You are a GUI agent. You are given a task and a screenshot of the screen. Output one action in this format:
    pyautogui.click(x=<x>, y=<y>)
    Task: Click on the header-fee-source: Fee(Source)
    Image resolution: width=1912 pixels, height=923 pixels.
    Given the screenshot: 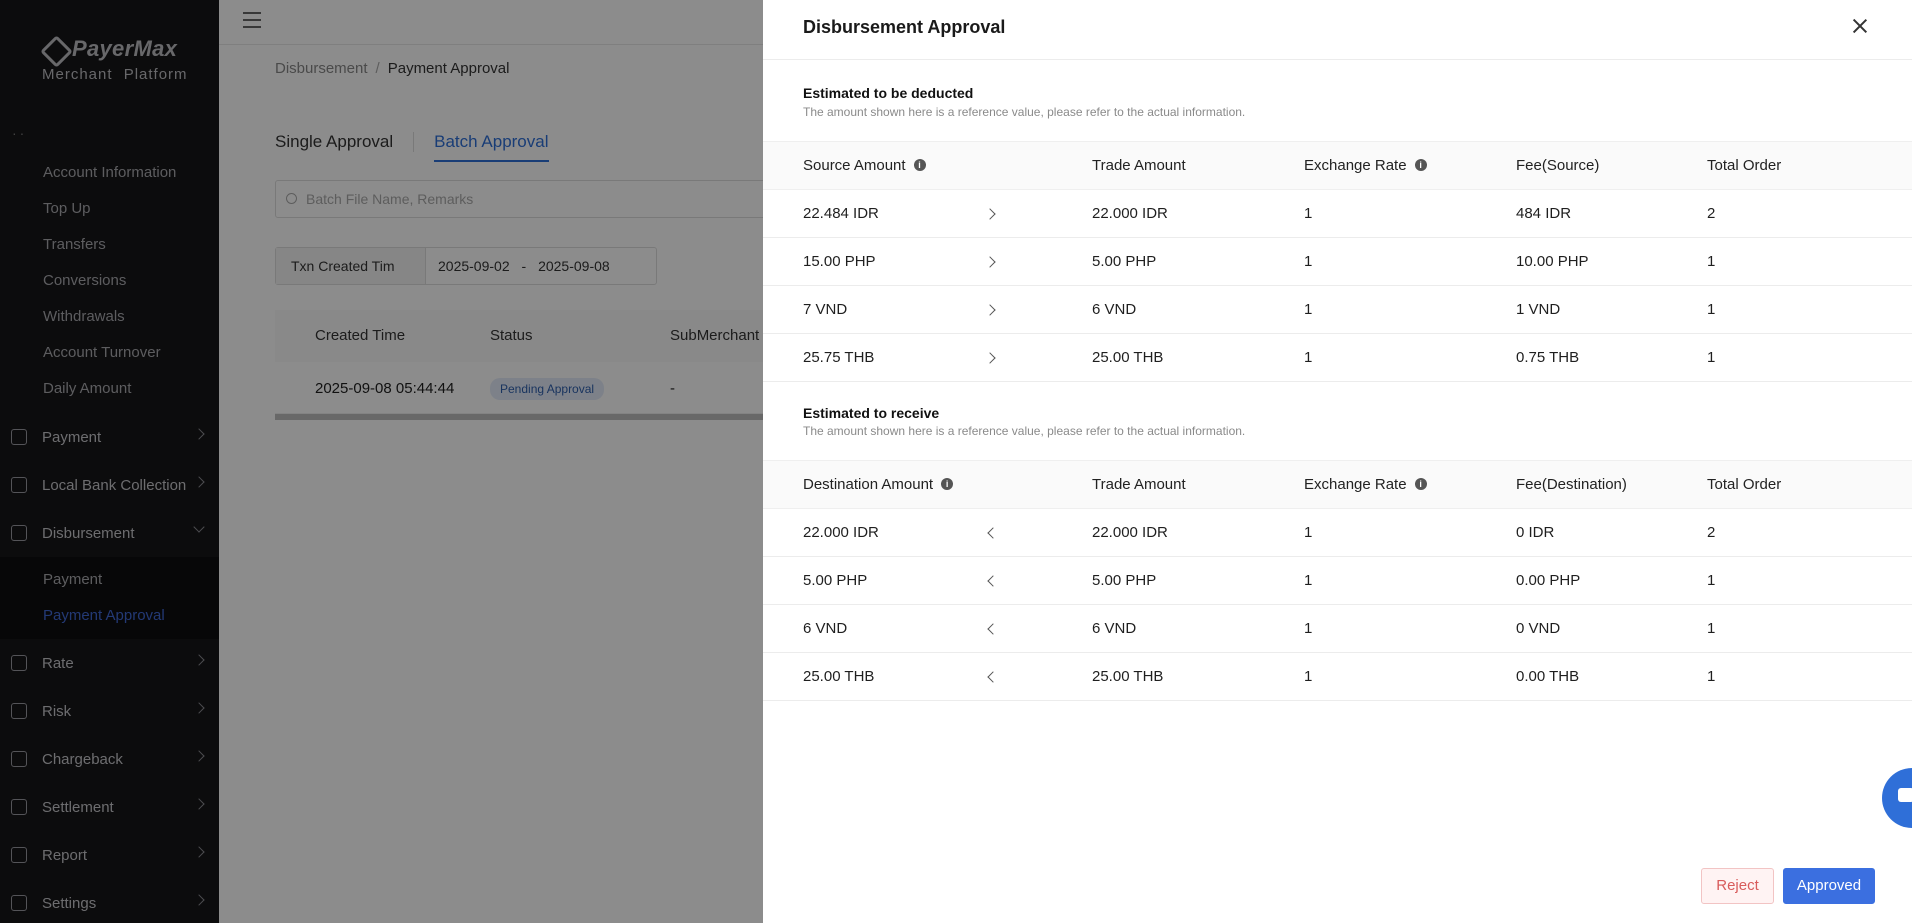 What is the action you would take?
    pyautogui.click(x=1558, y=165)
    